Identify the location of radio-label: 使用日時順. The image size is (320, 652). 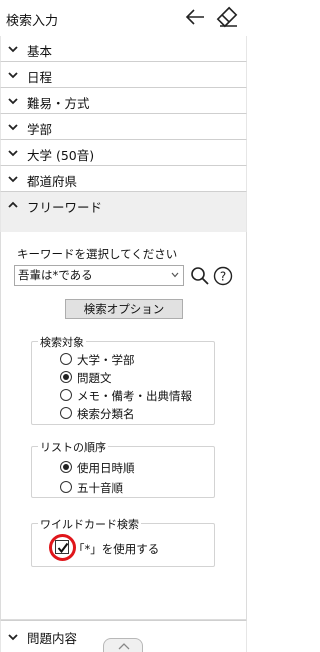
(106, 468).